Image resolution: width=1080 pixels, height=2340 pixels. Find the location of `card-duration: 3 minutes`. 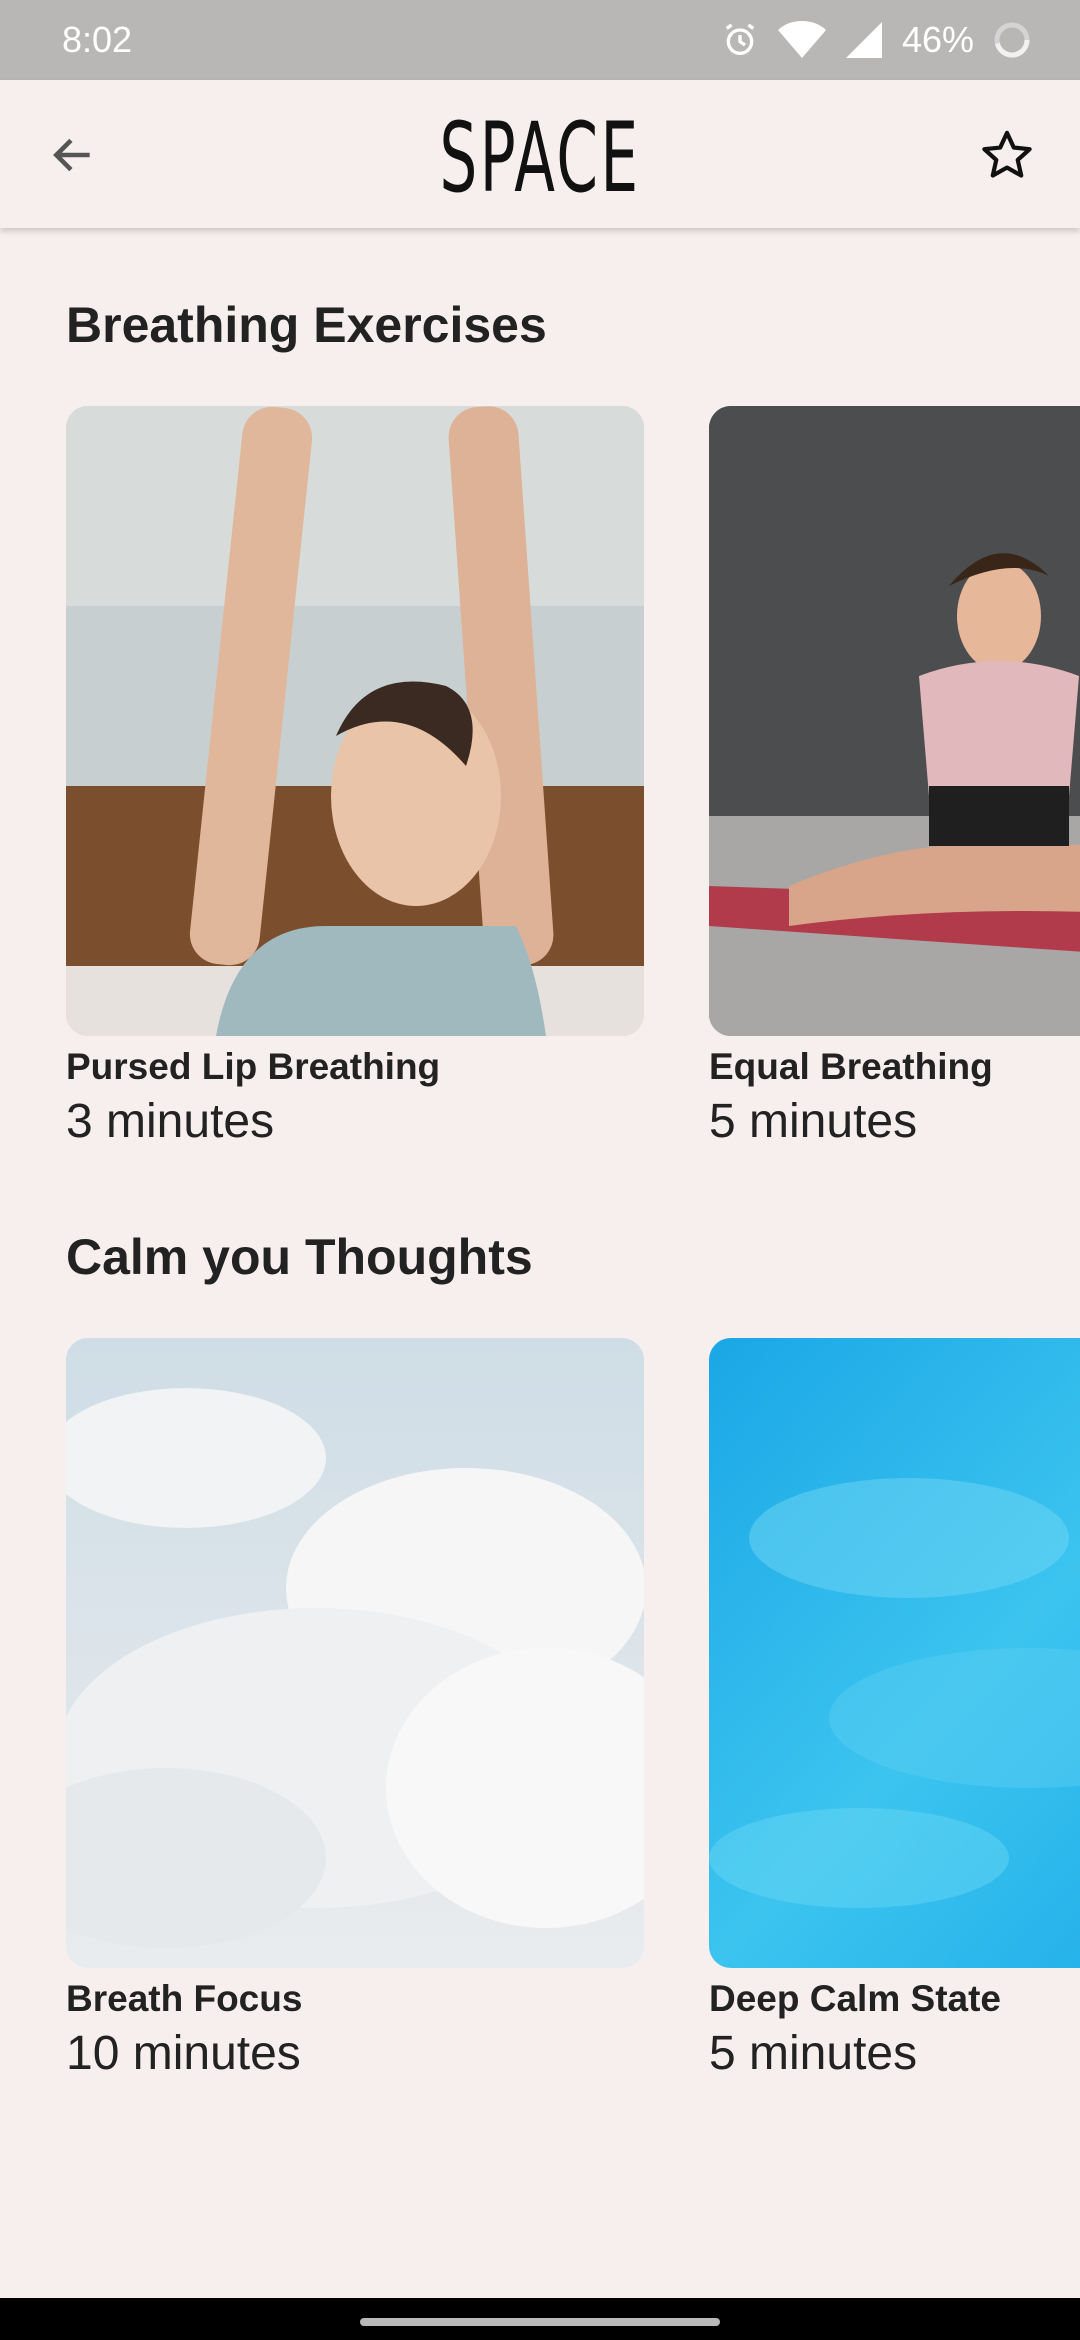

card-duration: 3 minutes is located at coordinates (170, 1121).